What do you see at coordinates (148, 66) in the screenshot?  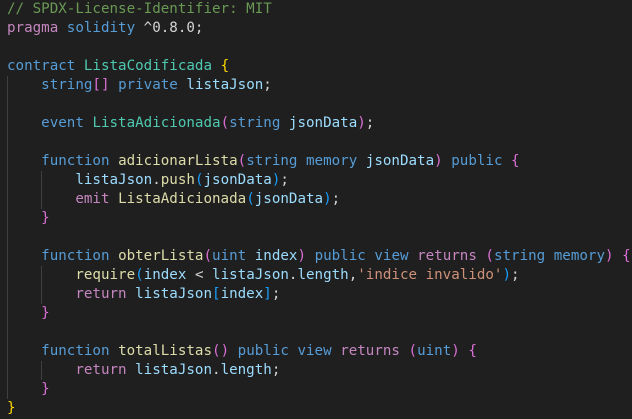 I see `code-token-type: ListaCodificada` at bounding box center [148, 66].